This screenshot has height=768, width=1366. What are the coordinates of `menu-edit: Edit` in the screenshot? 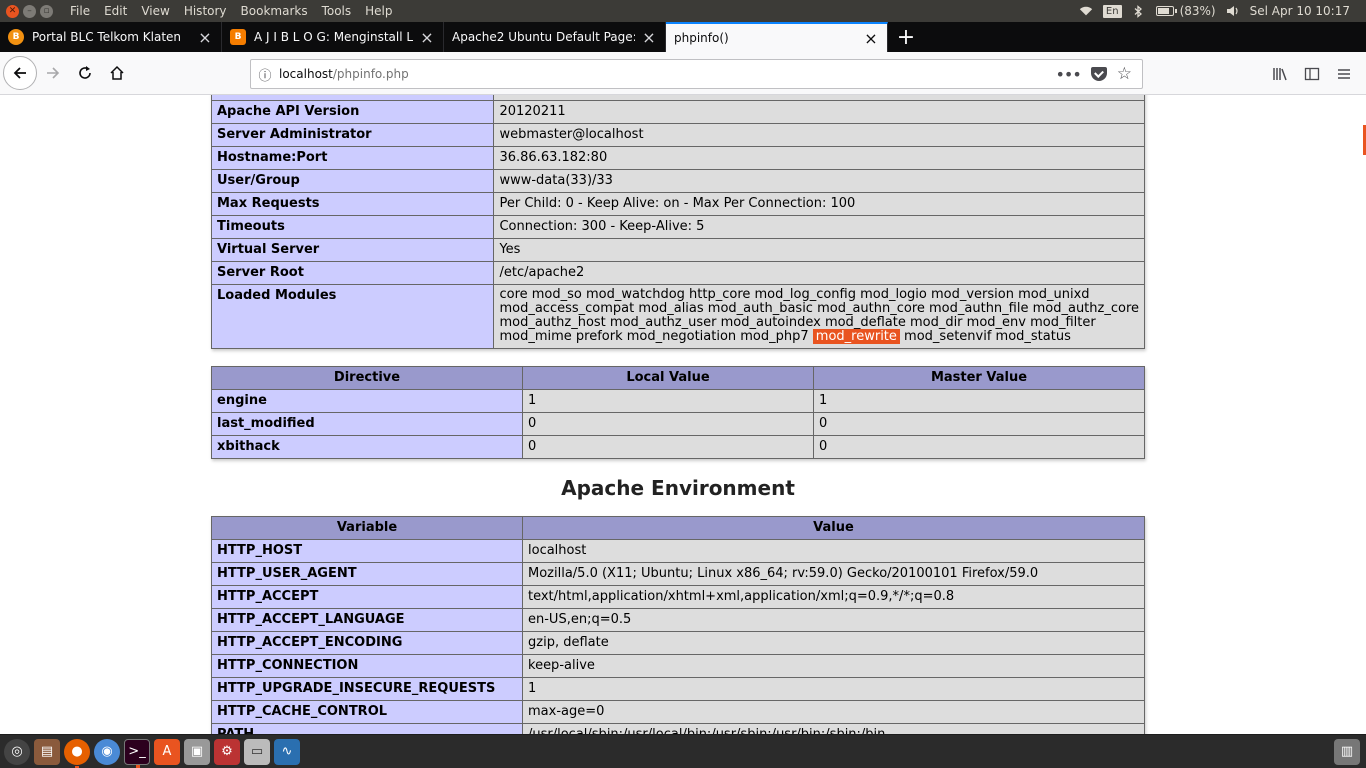 It's located at (115, 11).